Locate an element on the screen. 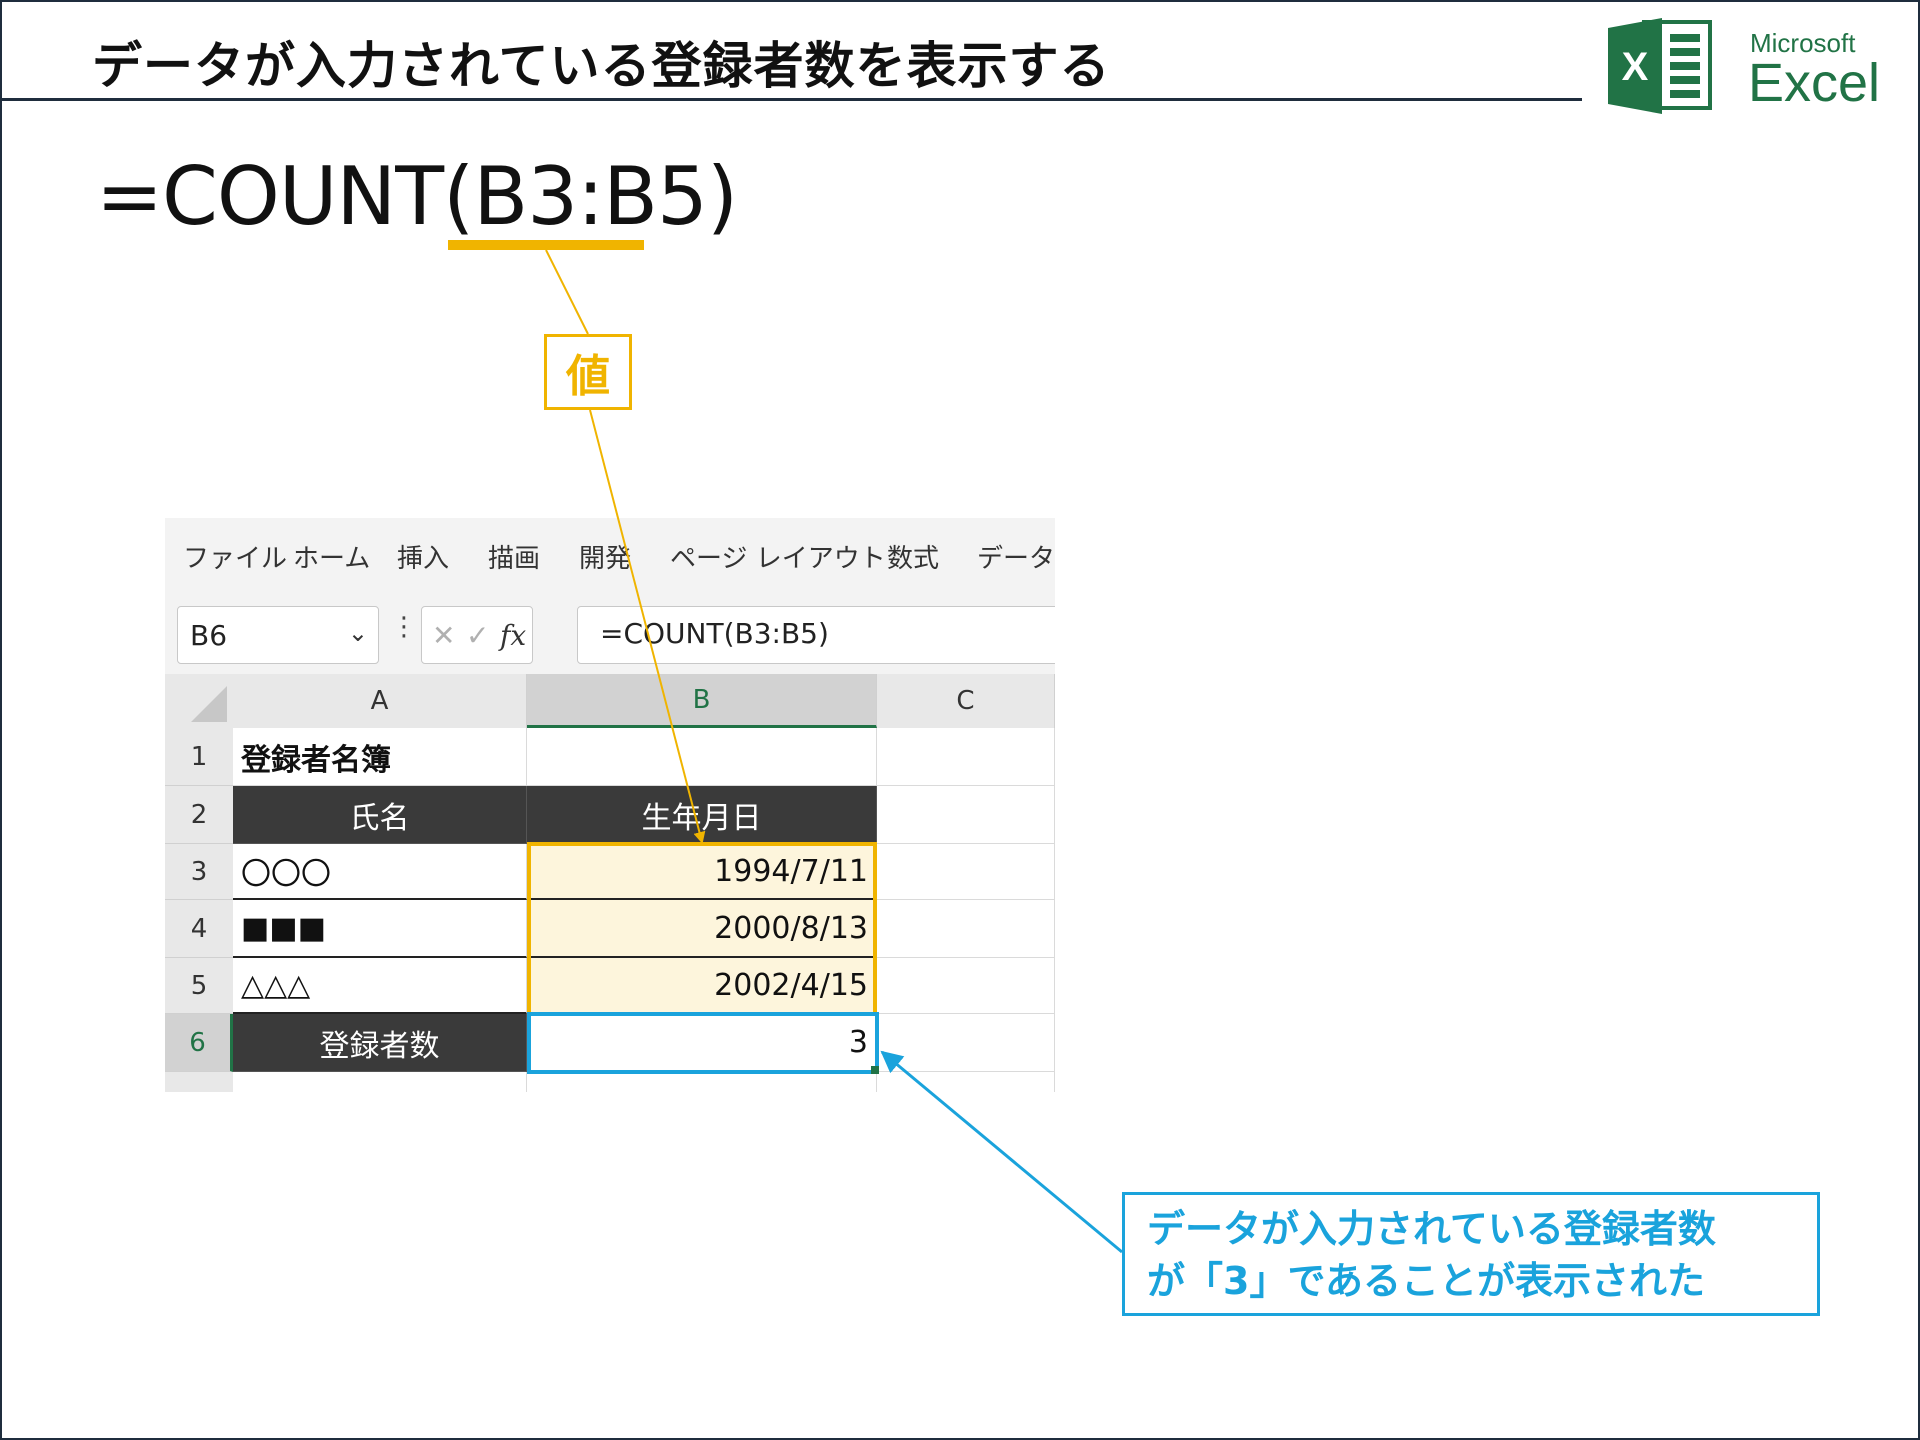  tab-home: ホーム is located at coordinates (331, 556).